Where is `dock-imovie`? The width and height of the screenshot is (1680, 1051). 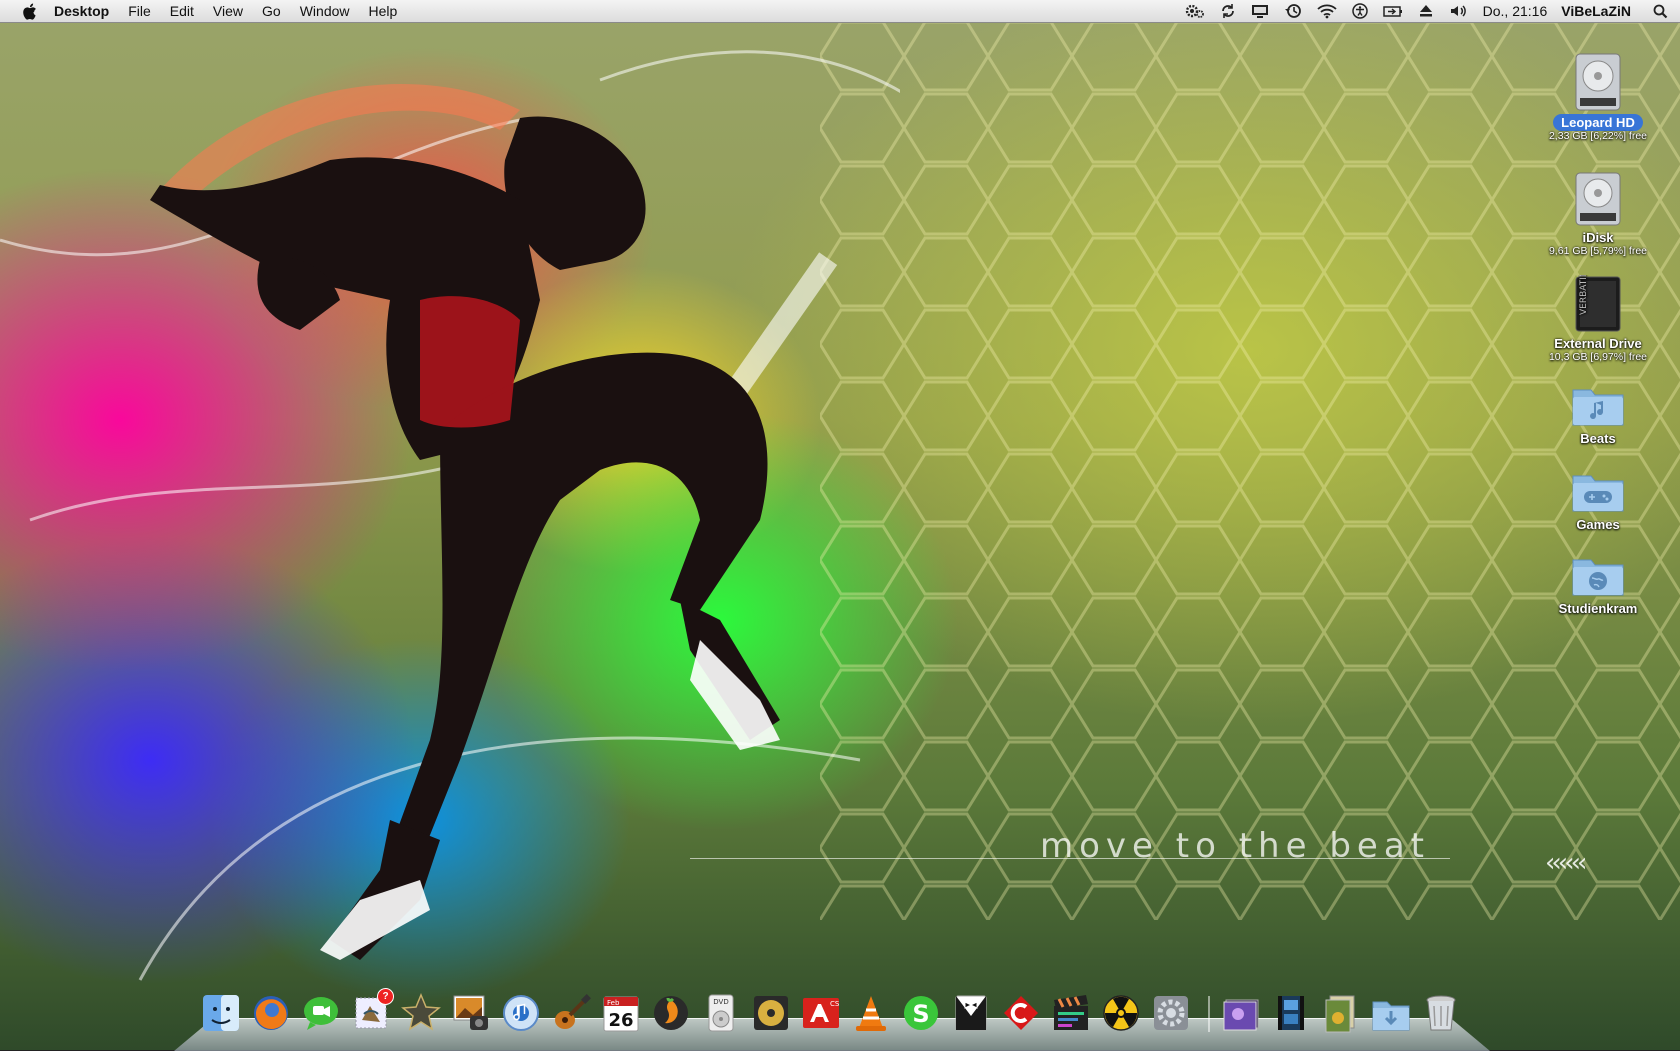
dock-imovie is located at coordinates (421, 1013).